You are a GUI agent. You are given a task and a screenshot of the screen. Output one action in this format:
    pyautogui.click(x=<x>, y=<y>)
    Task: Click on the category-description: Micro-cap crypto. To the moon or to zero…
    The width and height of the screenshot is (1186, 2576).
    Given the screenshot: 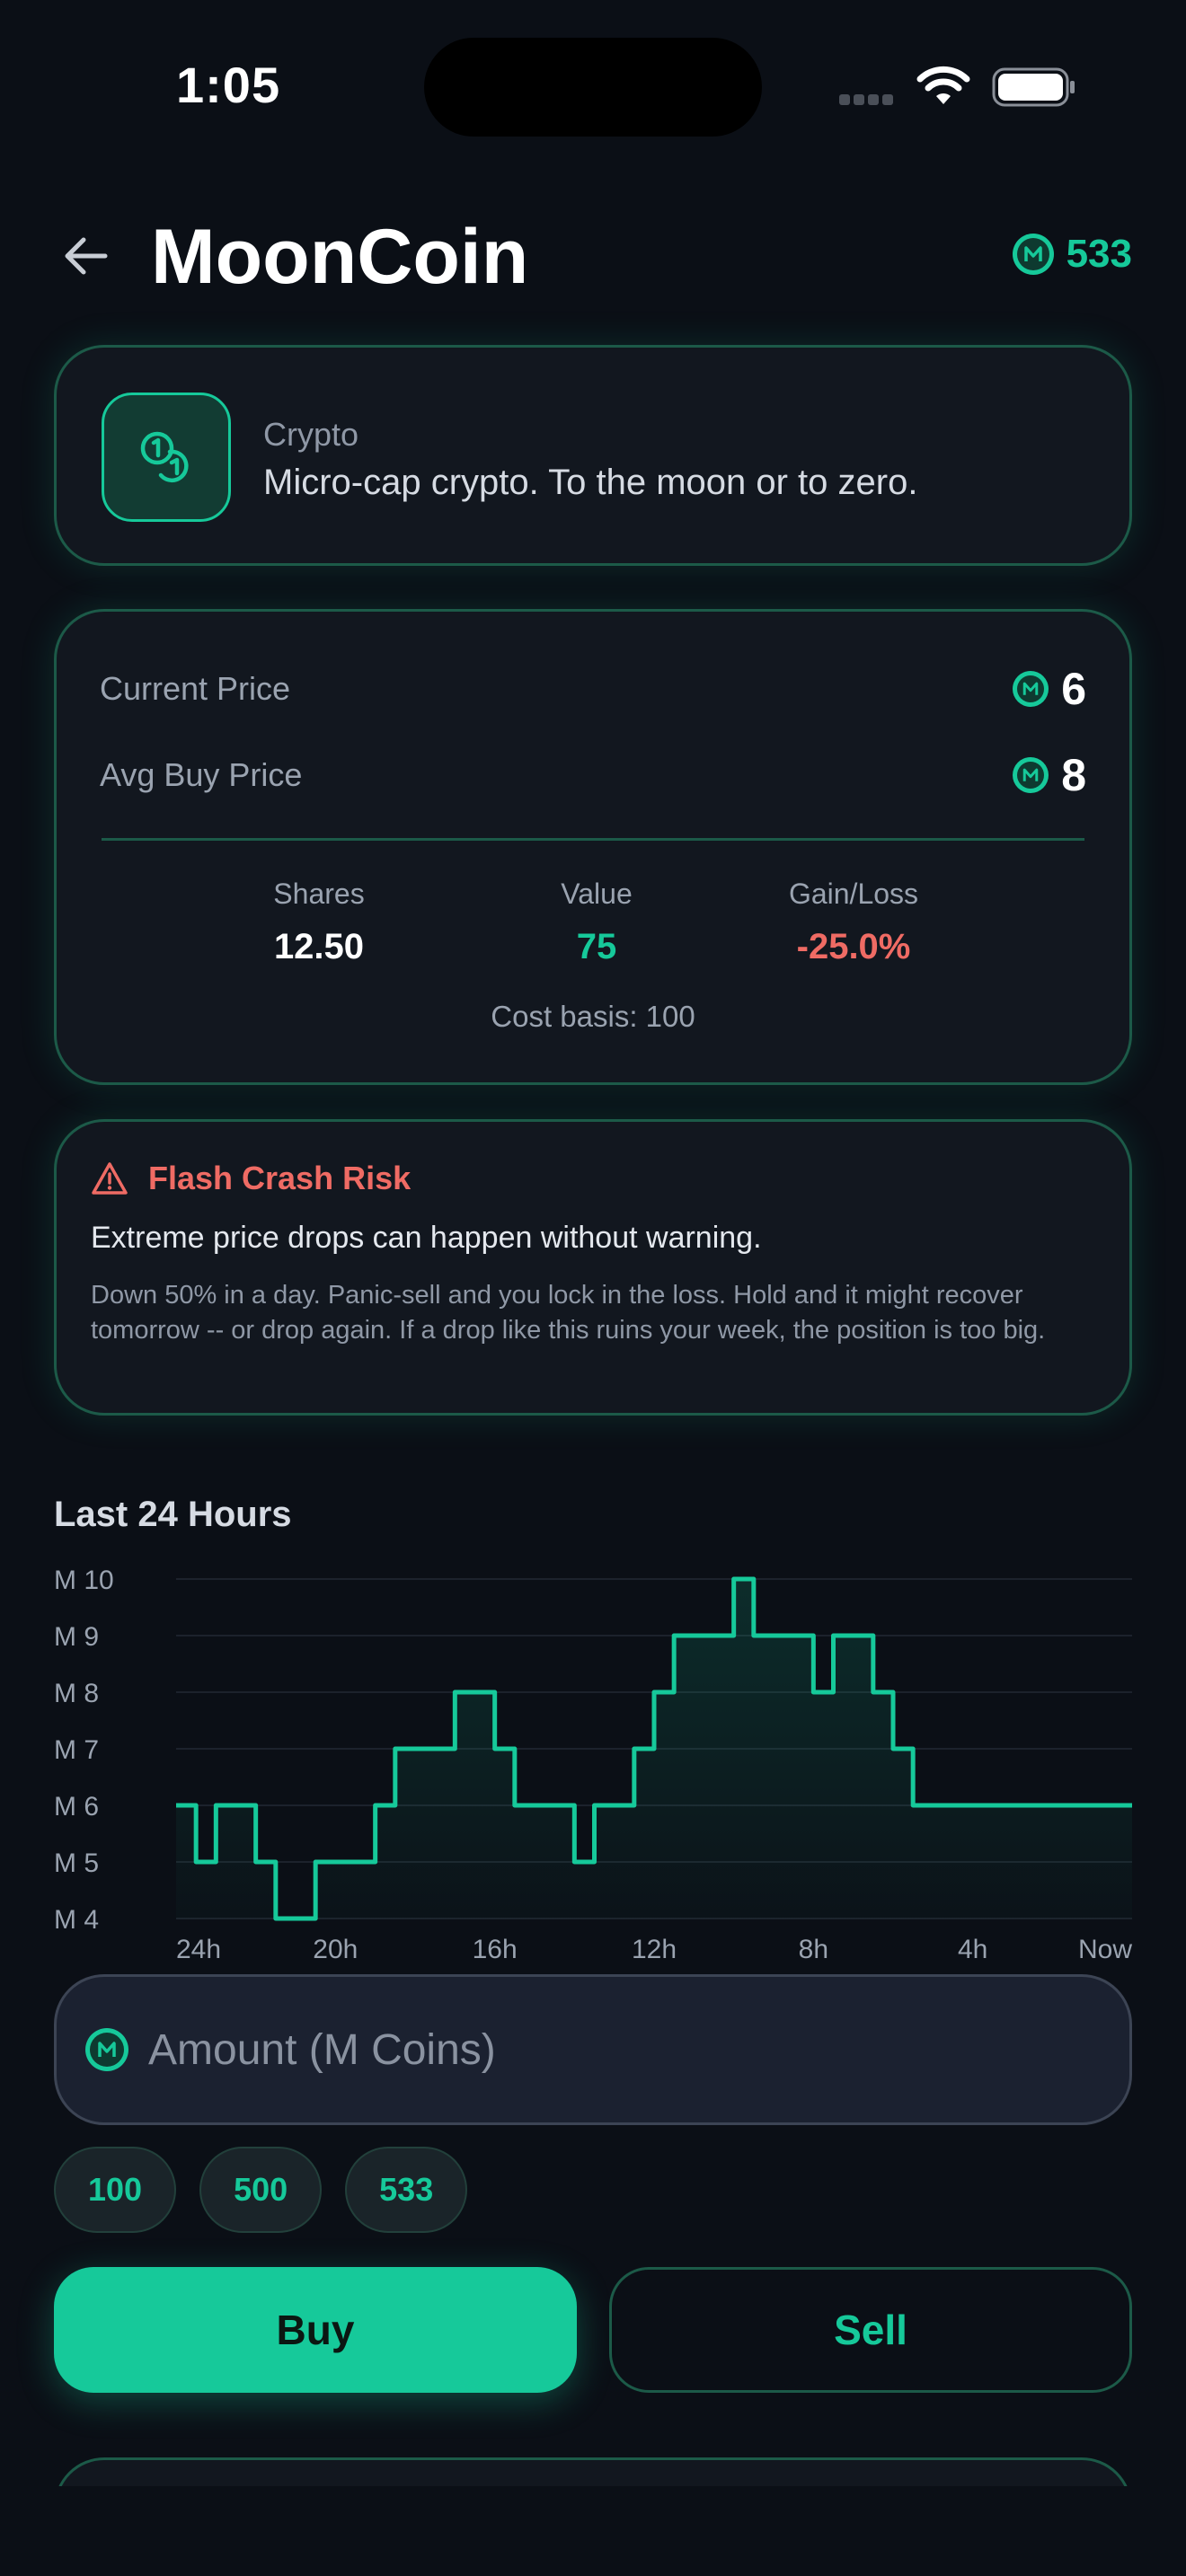 What is the action you would take?
    pyautogui.click(x=590, y=482)
    